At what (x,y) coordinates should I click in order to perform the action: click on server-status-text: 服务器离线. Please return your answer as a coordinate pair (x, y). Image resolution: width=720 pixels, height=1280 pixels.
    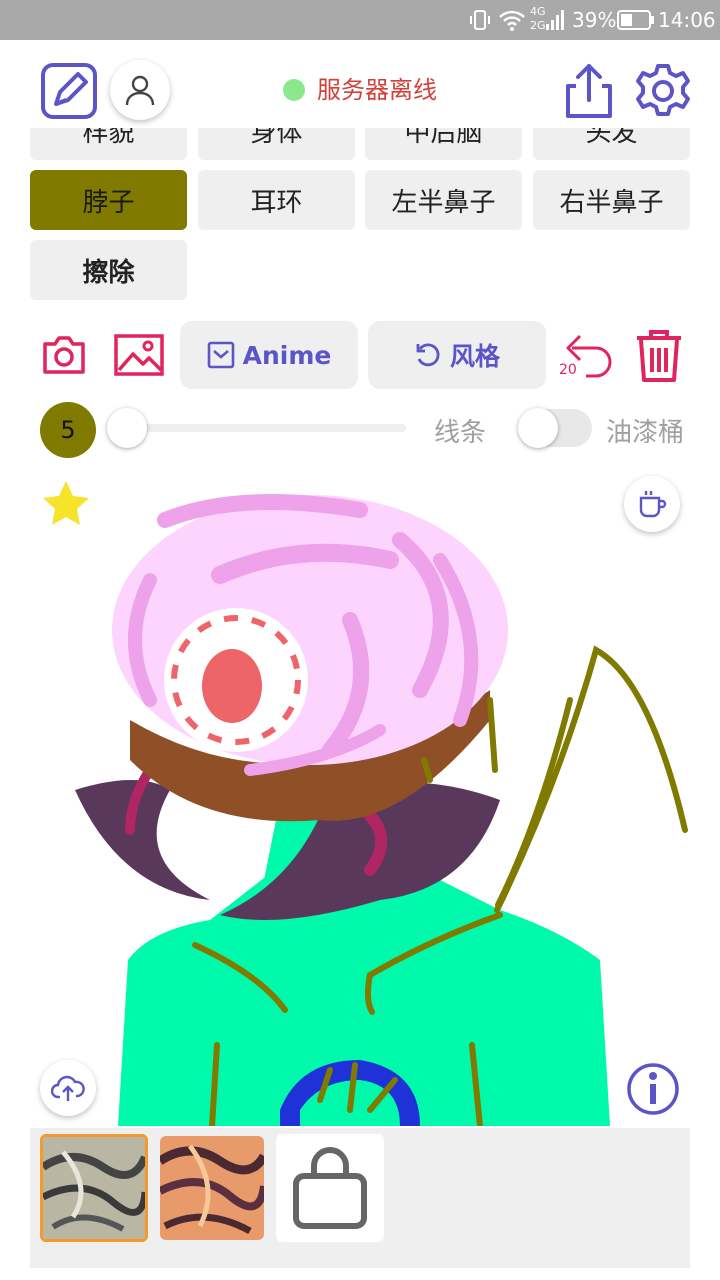
    Looking at the image, I should click on (377, 90).